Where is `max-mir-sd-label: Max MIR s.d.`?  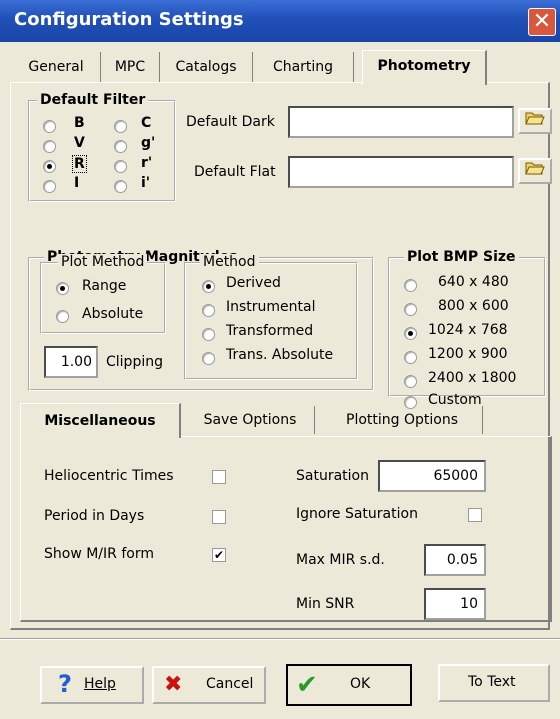
max-mir-sd-label: Max MIR s.d. is located at coordinates (340, 560).